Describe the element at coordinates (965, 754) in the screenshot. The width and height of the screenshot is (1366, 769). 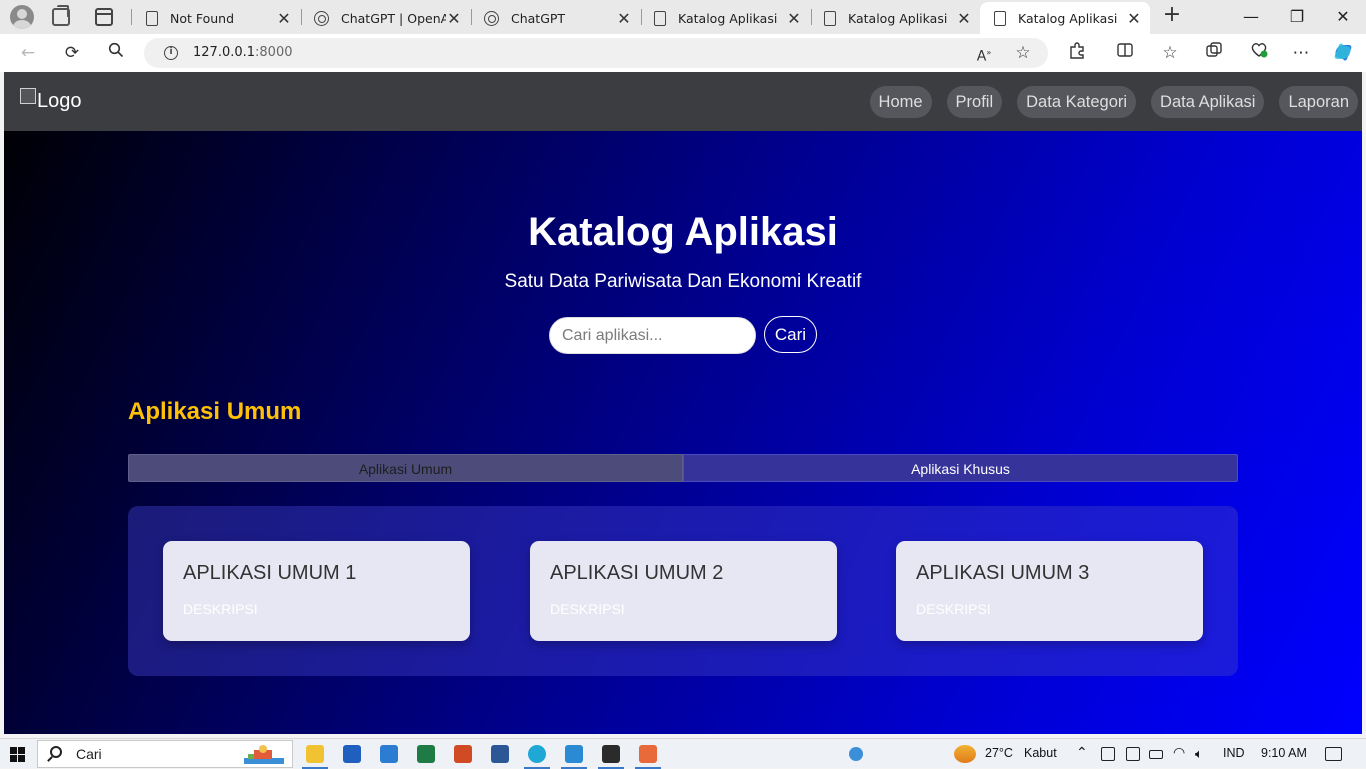
I see `weather-icon` at that location.